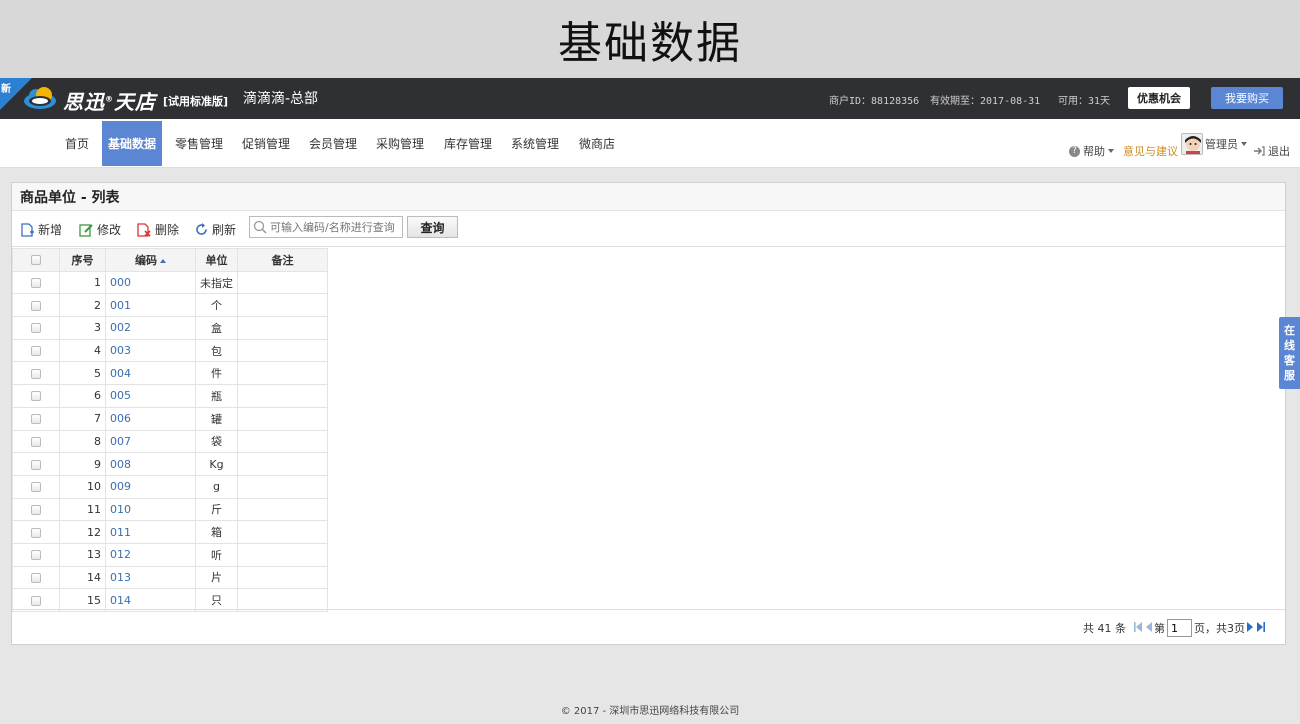 The image size is (1300, 724). What do you see at coordinates (648, 229) in the screenshot?
I see `toolbar: 新增 修改 删除 刷新 可输入编码/名称进行查询 查询` at bounding box center [648, 229].